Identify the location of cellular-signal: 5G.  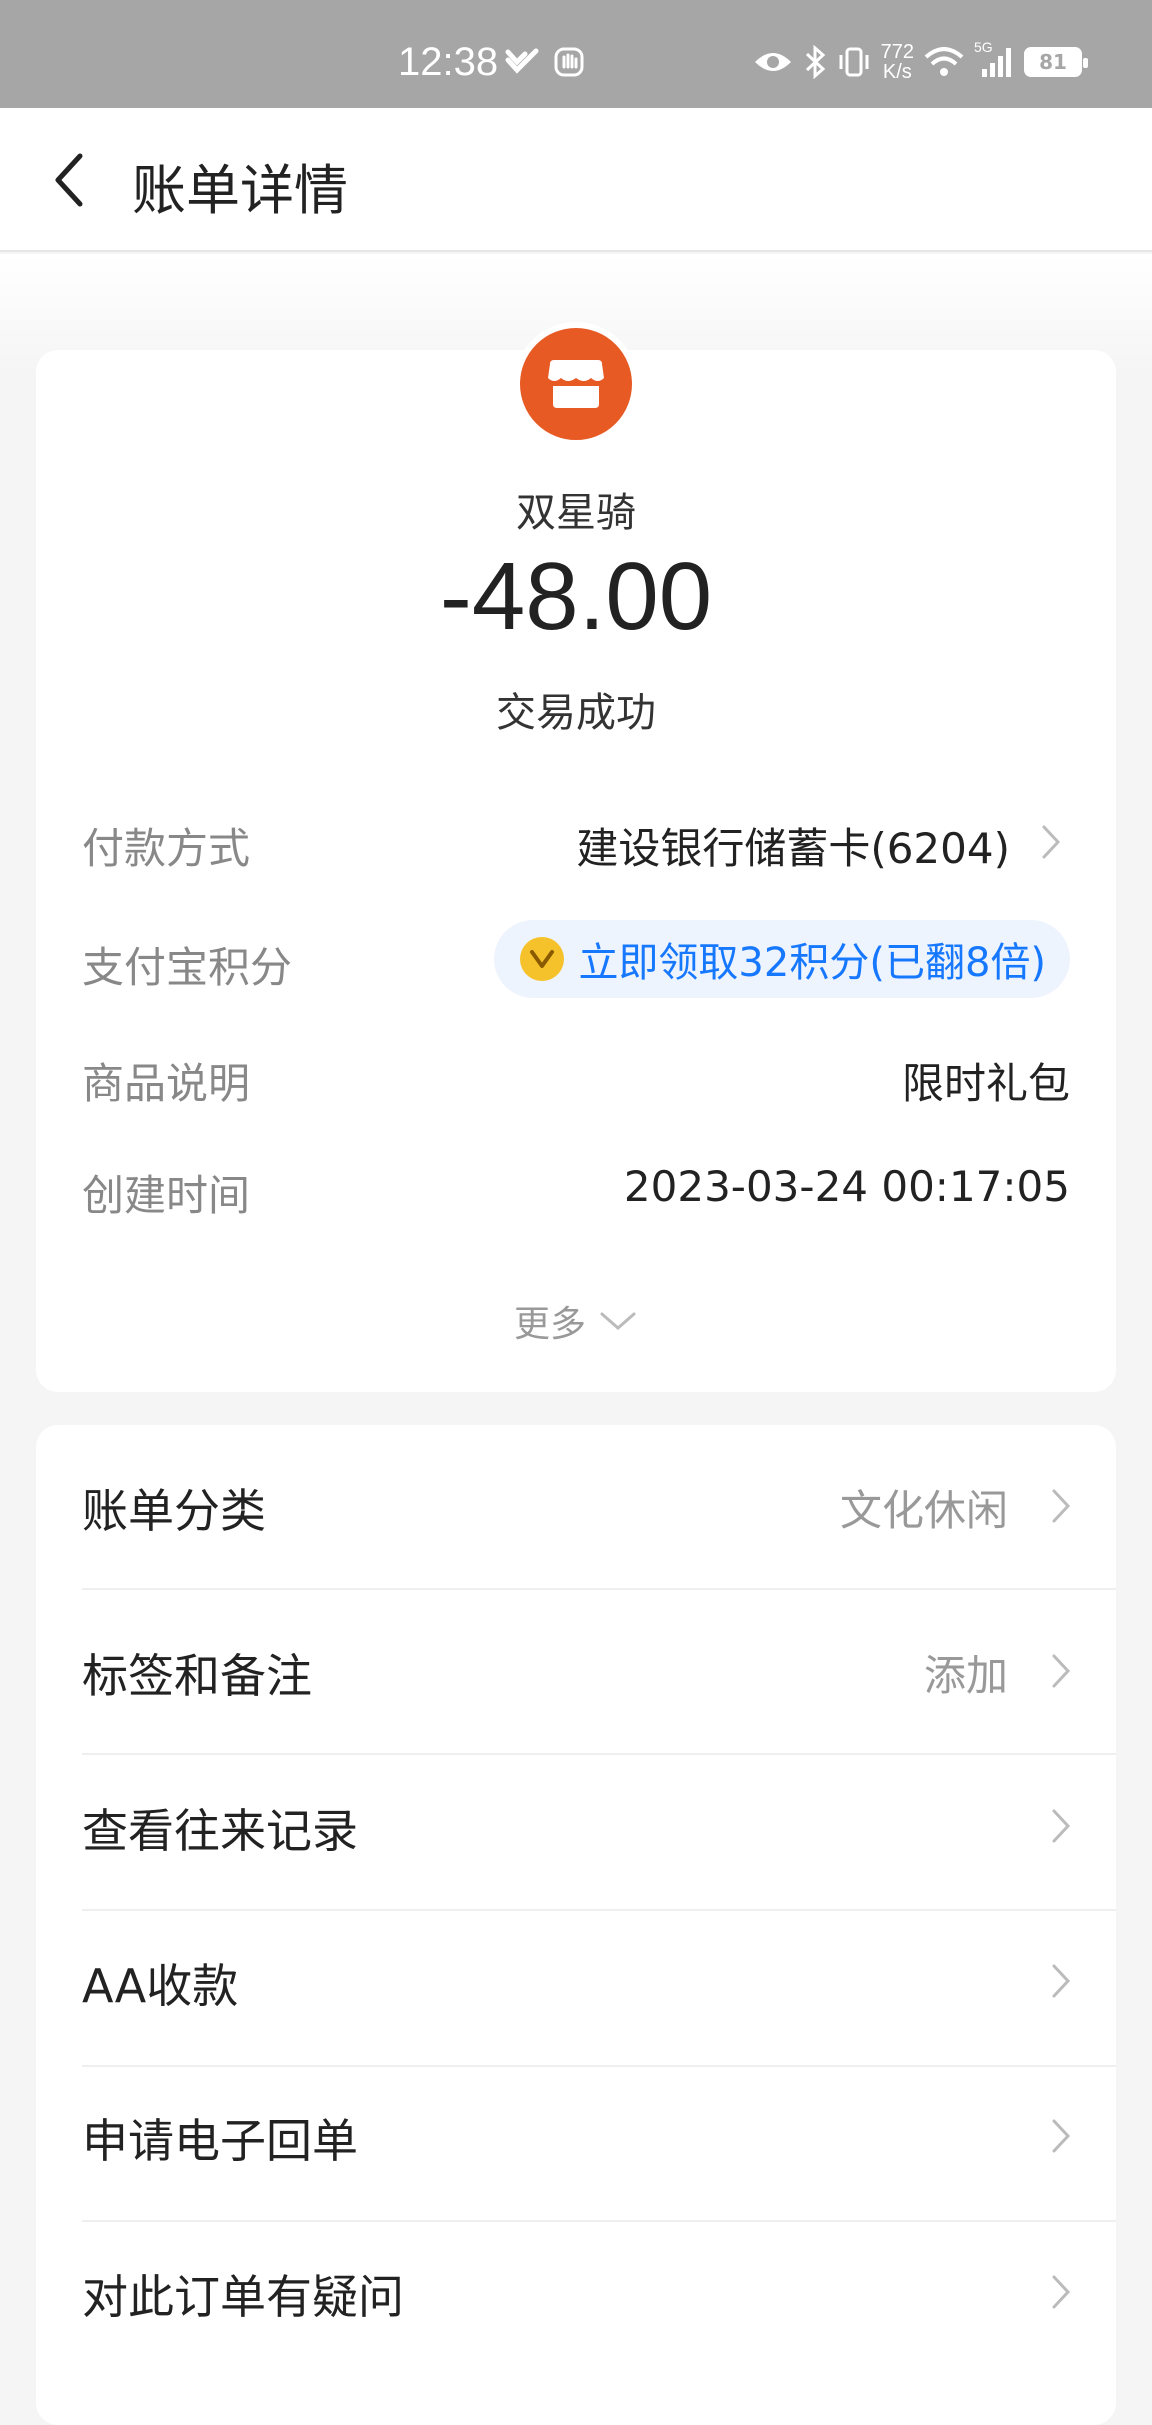
(994, 59).